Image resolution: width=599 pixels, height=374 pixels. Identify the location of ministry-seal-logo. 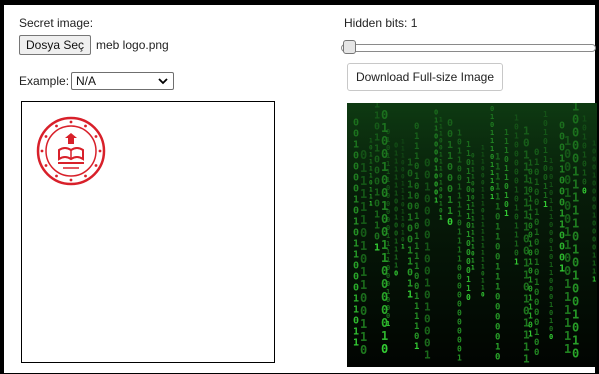
(71, 151).